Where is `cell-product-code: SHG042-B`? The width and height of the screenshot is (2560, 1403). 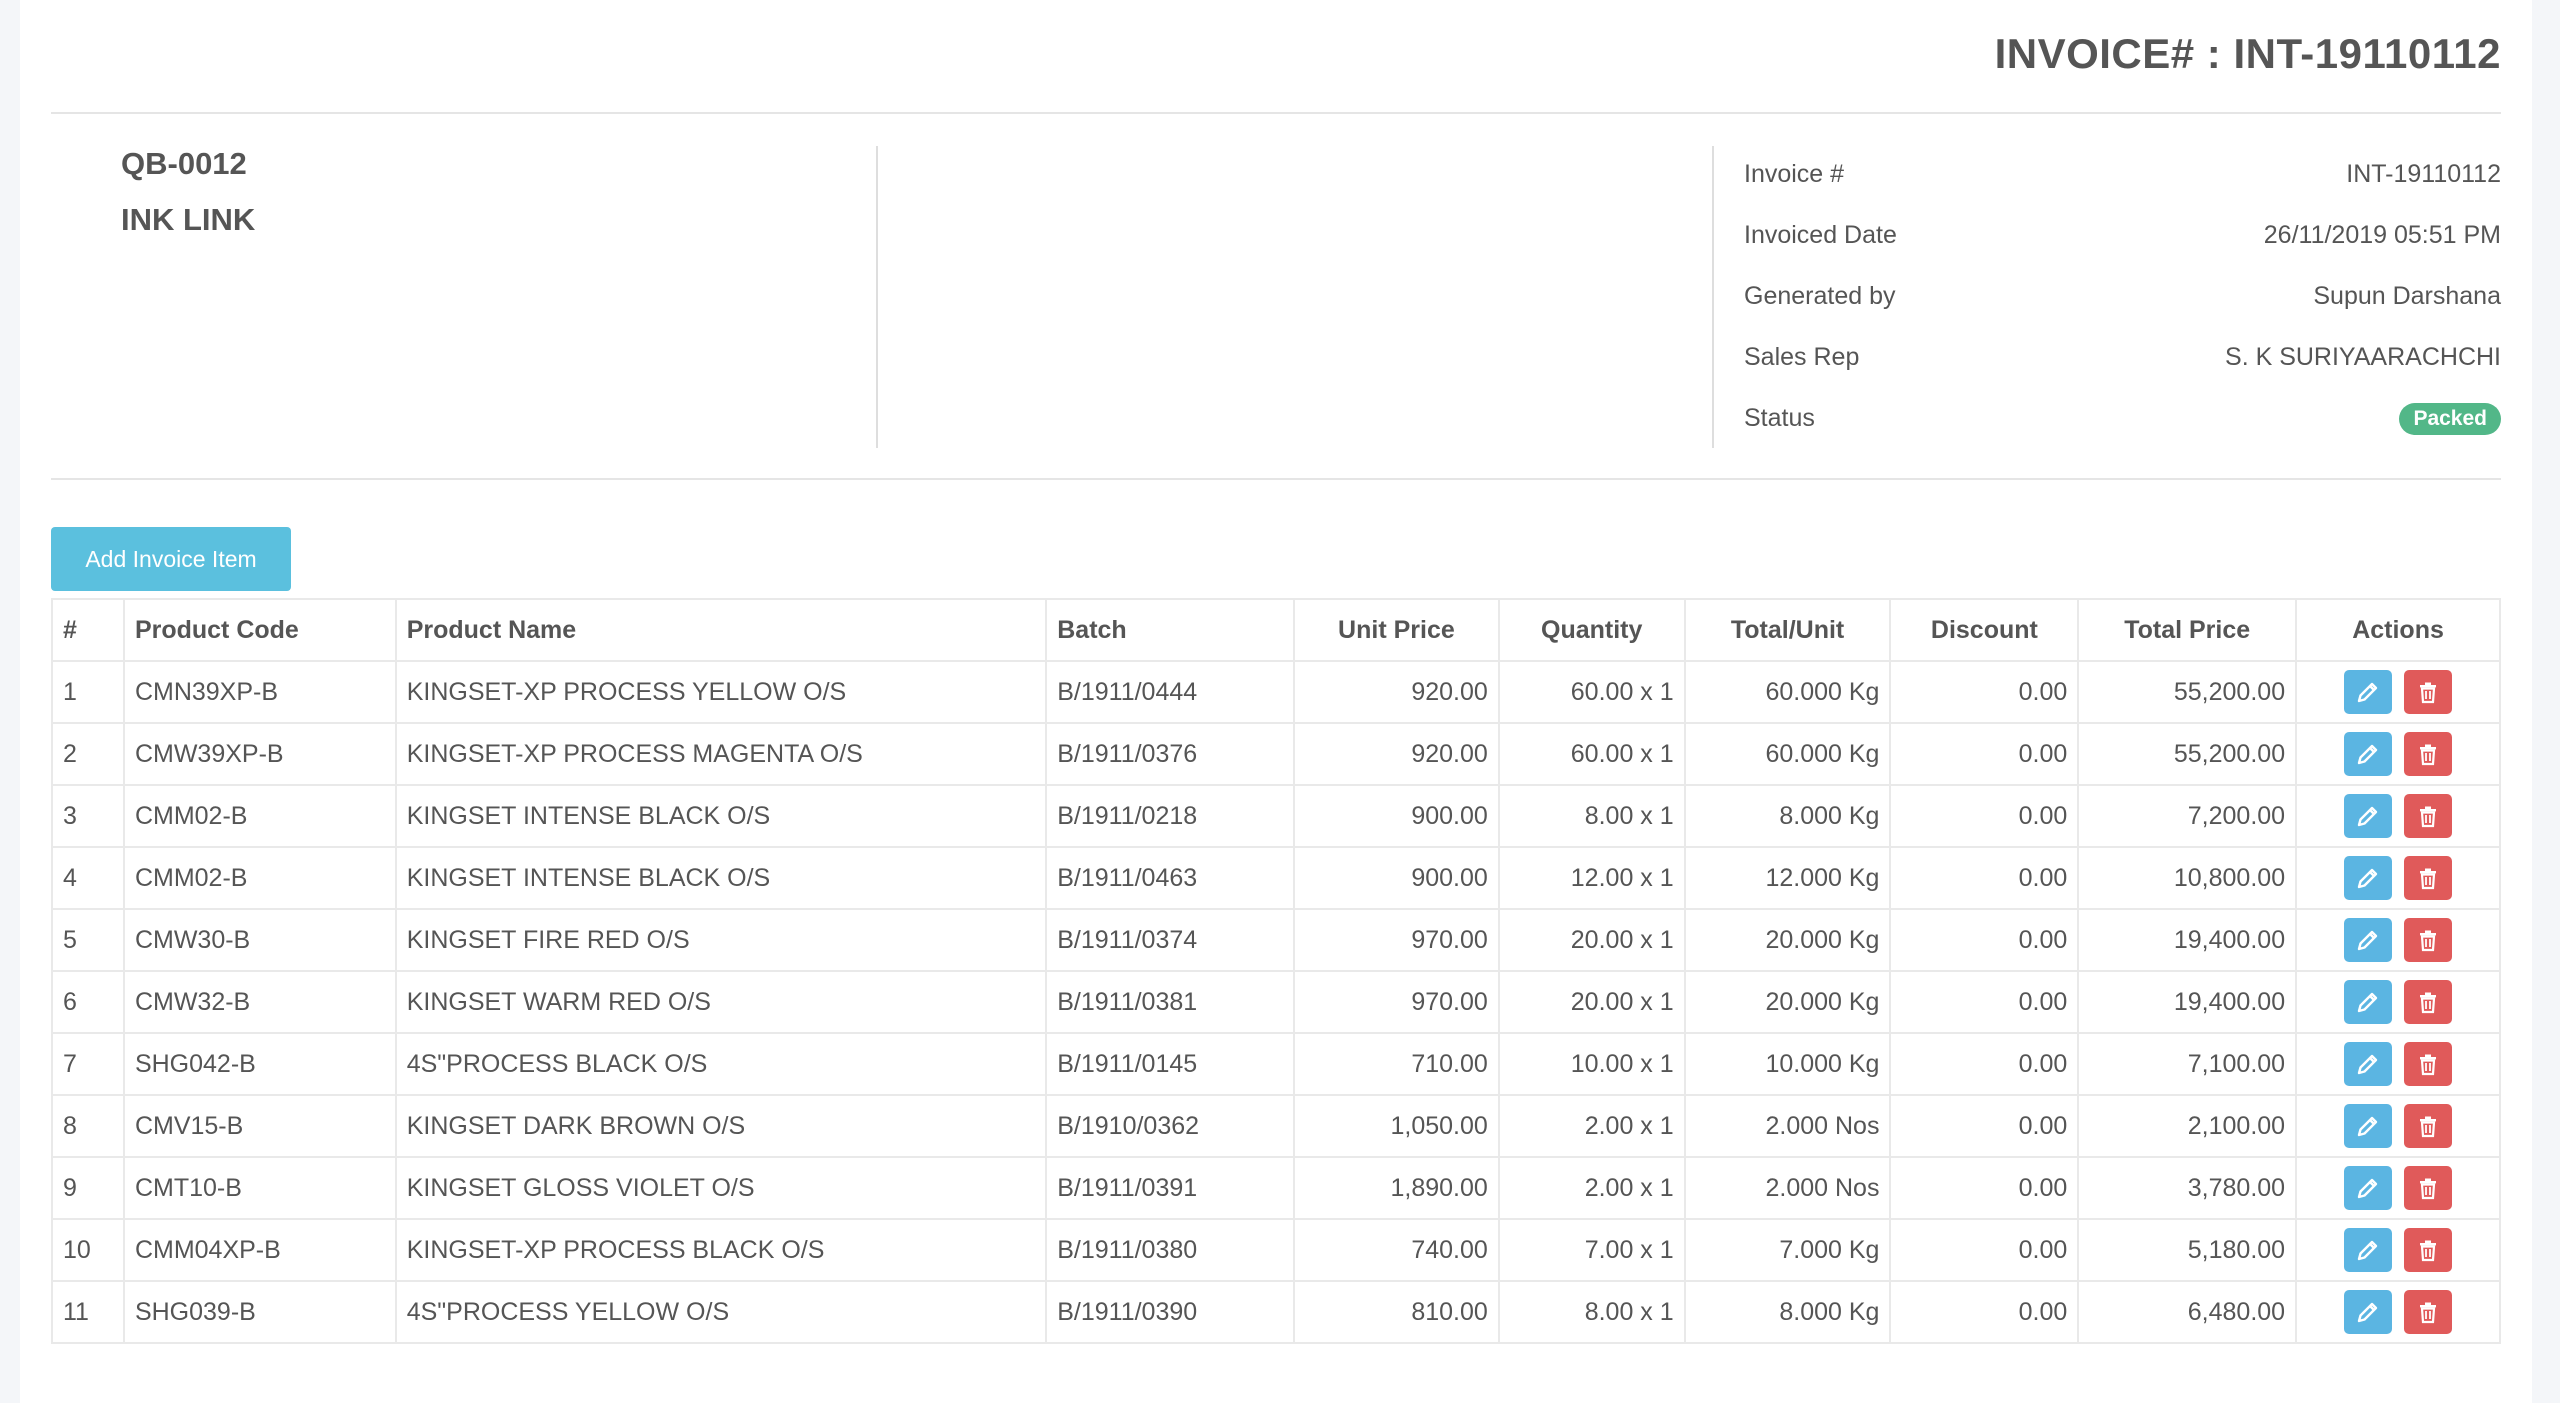
cell-product-code: SHG042-B is located at coordinates (259, 1064).